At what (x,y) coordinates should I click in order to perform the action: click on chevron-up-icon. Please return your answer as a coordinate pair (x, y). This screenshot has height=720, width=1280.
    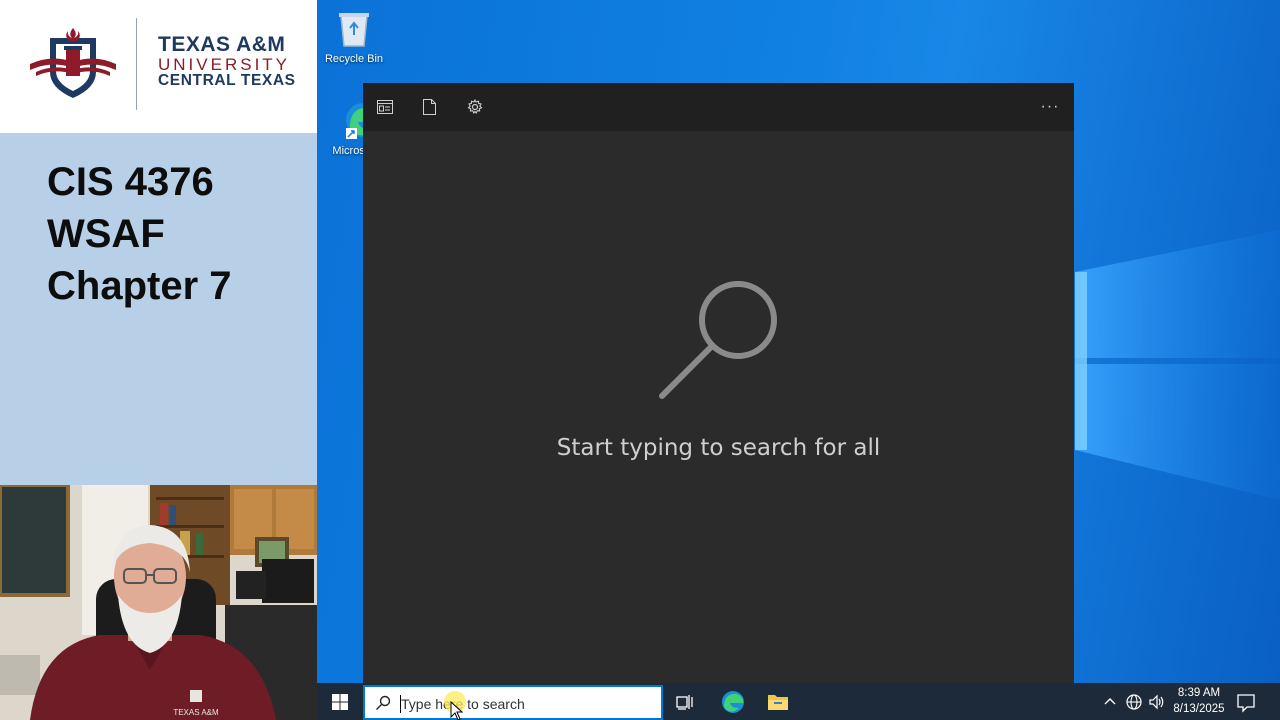
    Looking at the image, I should click on (1110, 702).